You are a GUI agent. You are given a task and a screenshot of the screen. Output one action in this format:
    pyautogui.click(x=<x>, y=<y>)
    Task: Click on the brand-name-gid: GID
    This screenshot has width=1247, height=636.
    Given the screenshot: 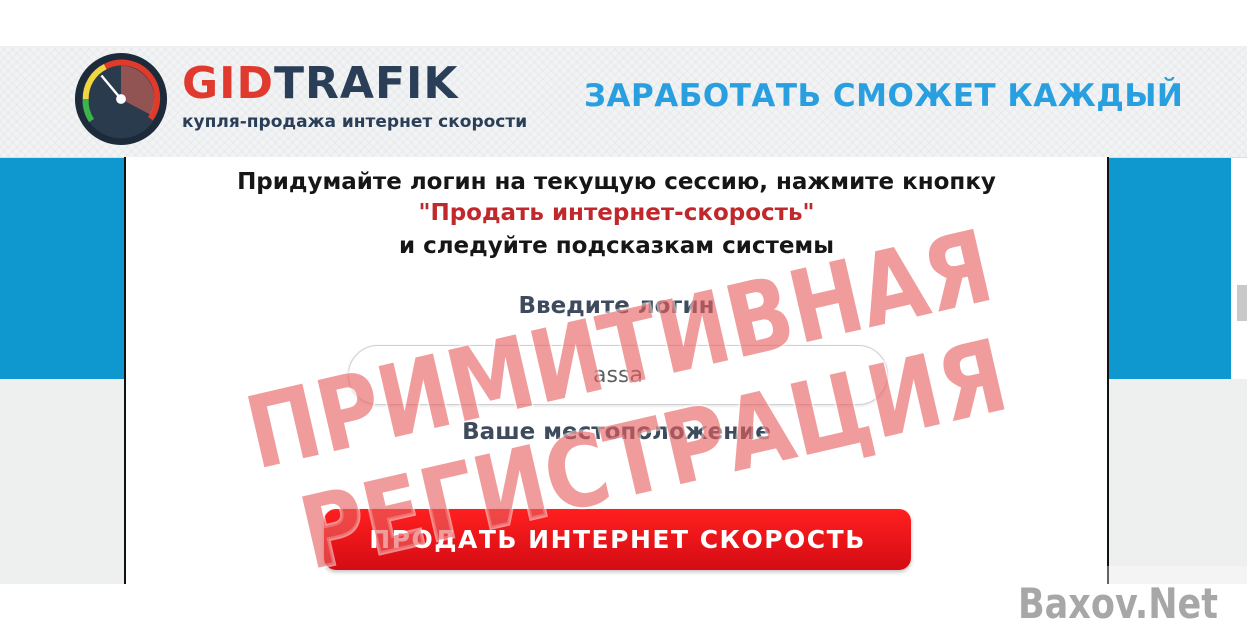 What is the action you would take?
    pyautogui.click(x=228, y=83)
    